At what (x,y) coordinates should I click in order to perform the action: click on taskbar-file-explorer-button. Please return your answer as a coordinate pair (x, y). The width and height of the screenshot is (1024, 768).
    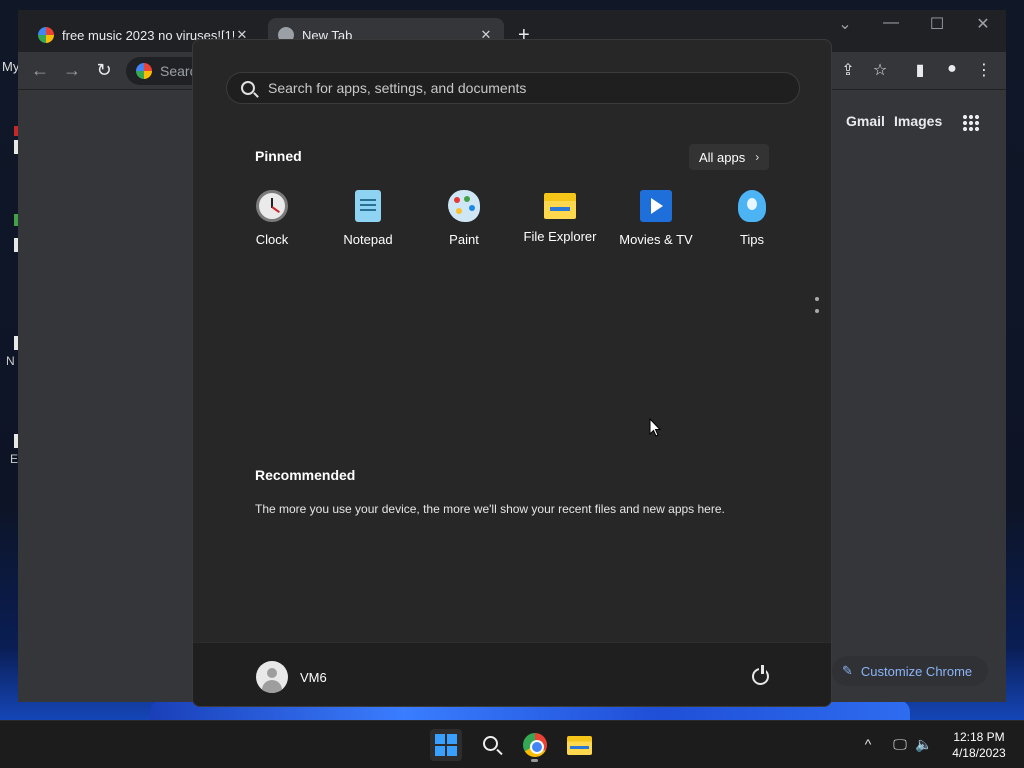
    Looking at the image, I should click on (579, 745).